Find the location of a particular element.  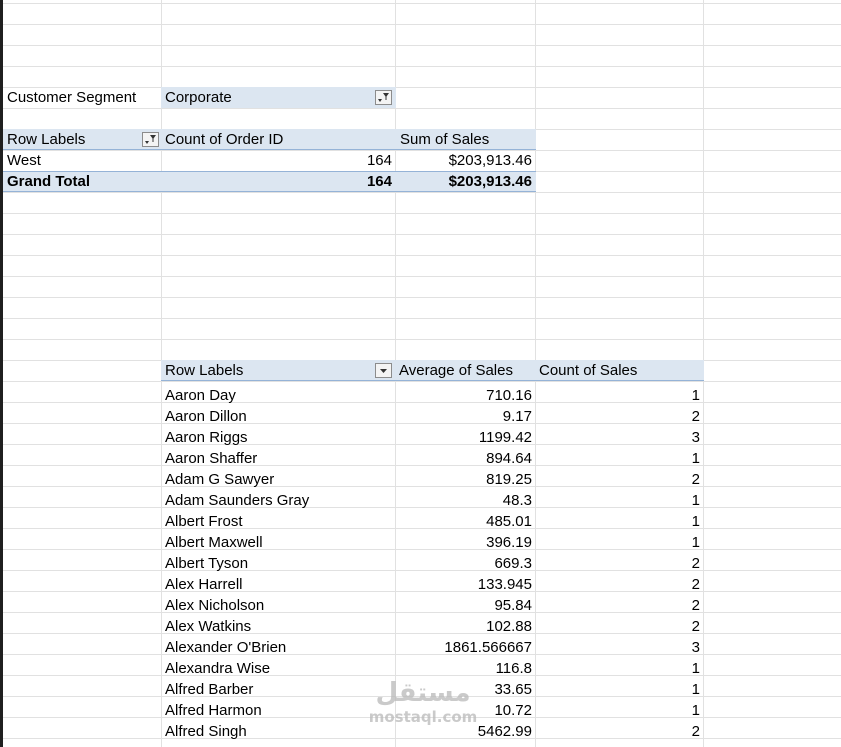

table-row: Alexander O'Brien 1861.566667 3 is located at coordinates (420, 647).